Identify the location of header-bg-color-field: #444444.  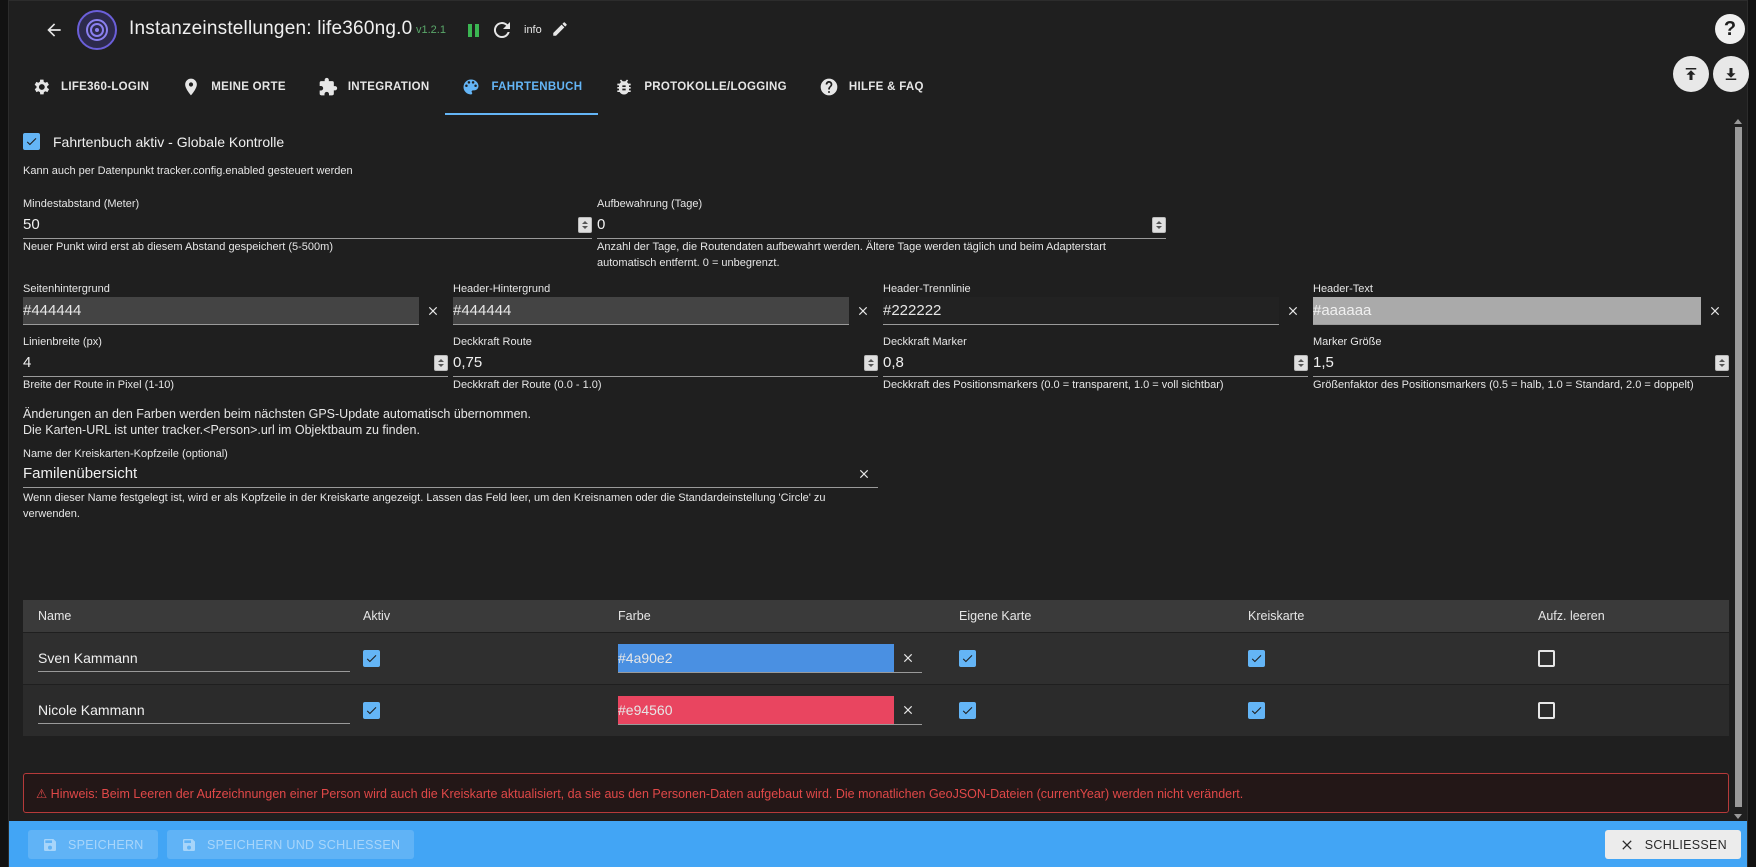
(665, 311).